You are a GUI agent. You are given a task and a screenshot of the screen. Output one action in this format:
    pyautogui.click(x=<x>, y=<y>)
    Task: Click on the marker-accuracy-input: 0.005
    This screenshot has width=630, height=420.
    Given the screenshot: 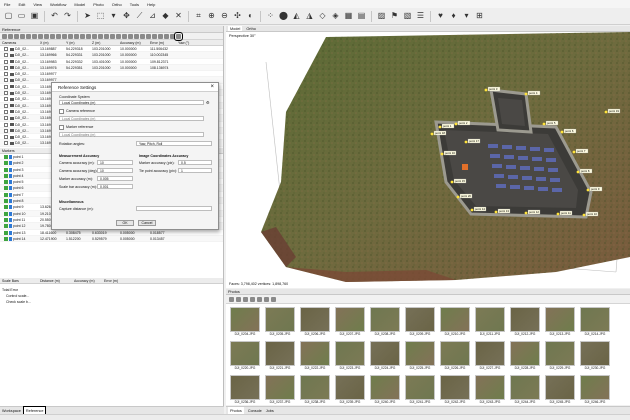 What is the action you would take?
    pyautogui.click(x=115, y=178)
    